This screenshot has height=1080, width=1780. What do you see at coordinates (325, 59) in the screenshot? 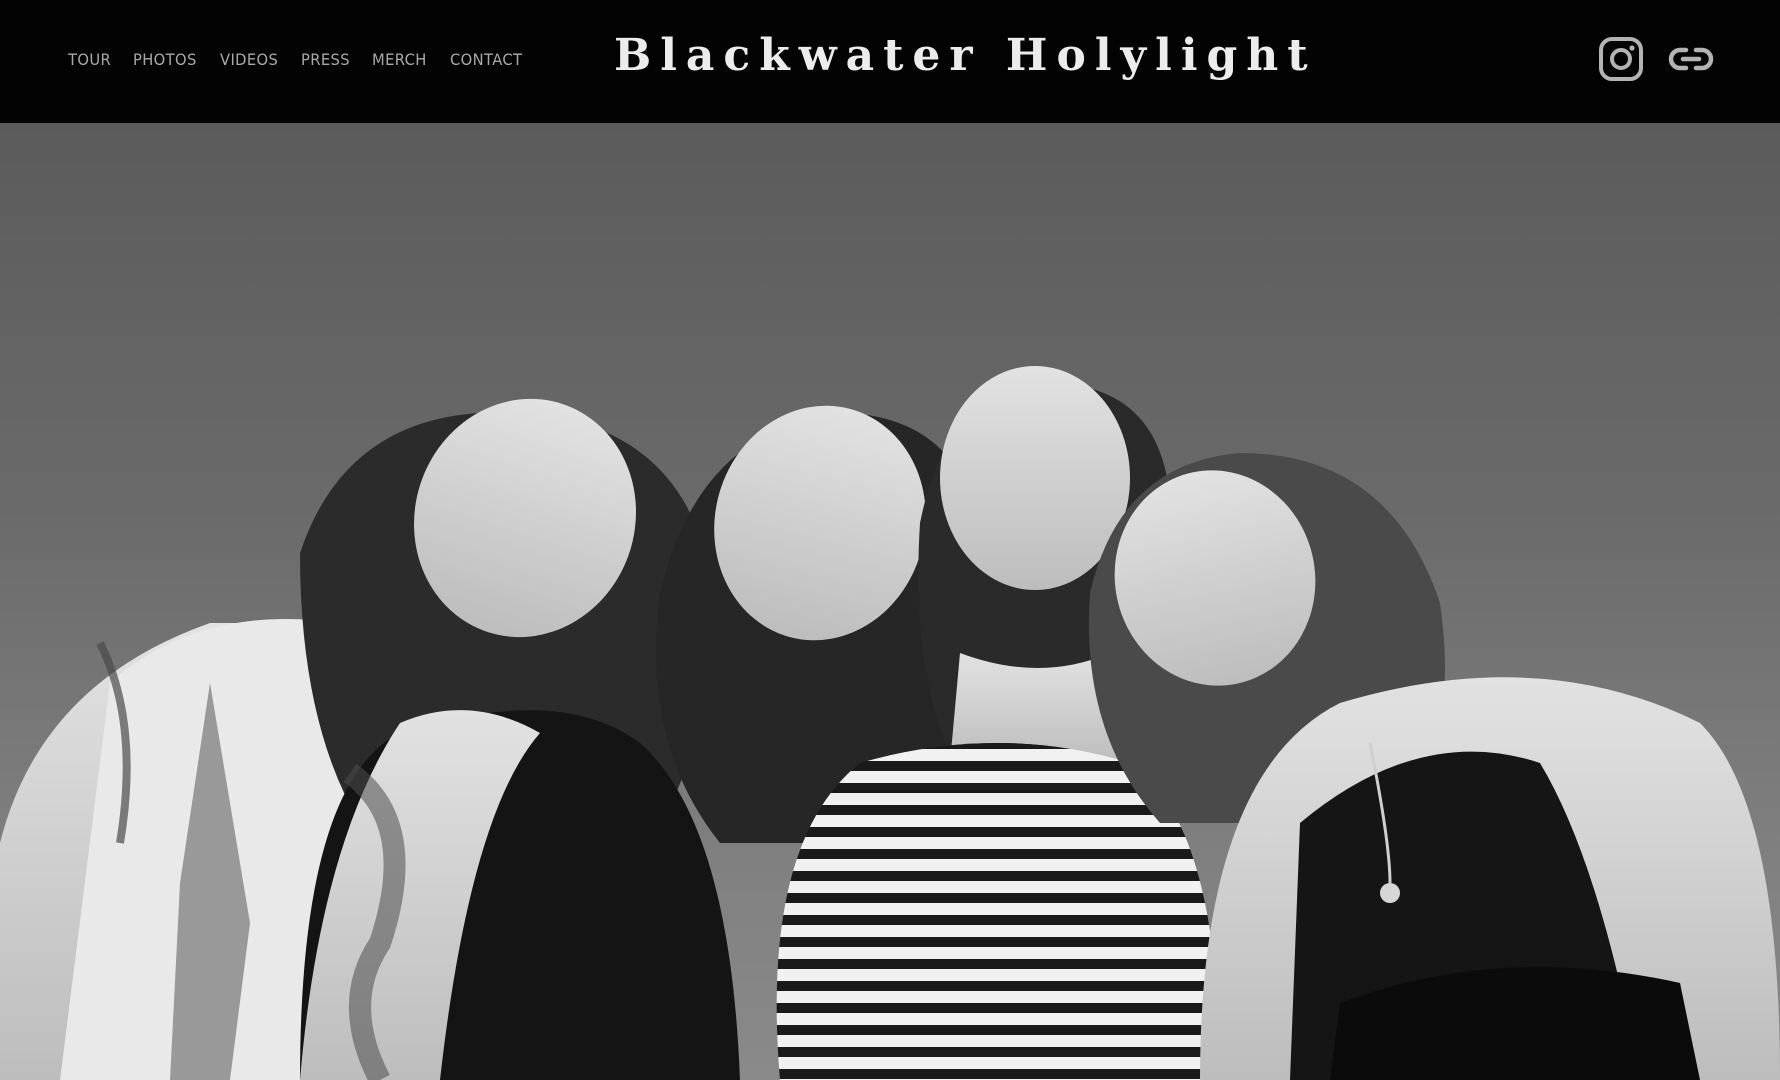
I see `nav-press-link: PRESS` at bounding box center [325, 59].